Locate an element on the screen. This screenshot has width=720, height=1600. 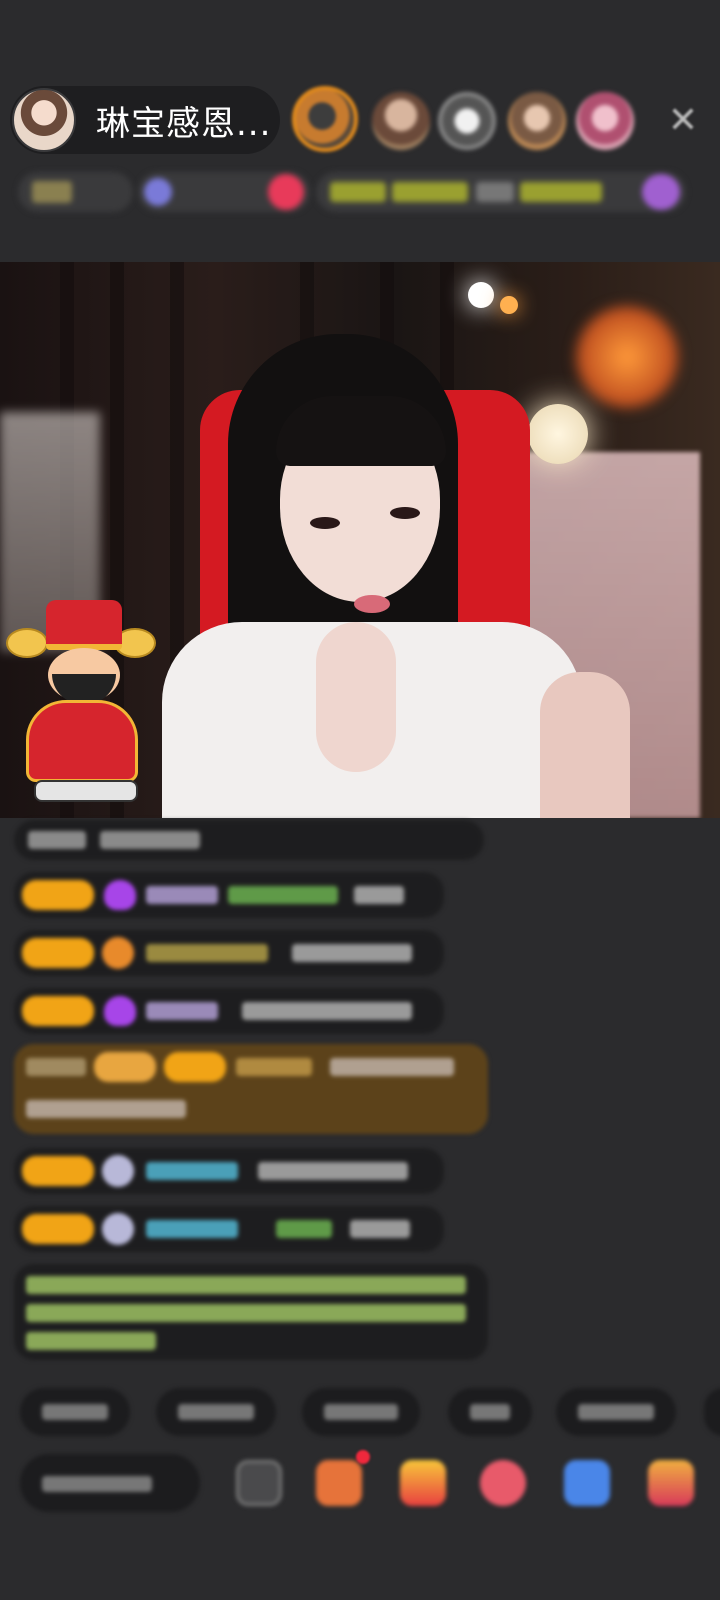
host-avatar is located at coordinates (44, 120).